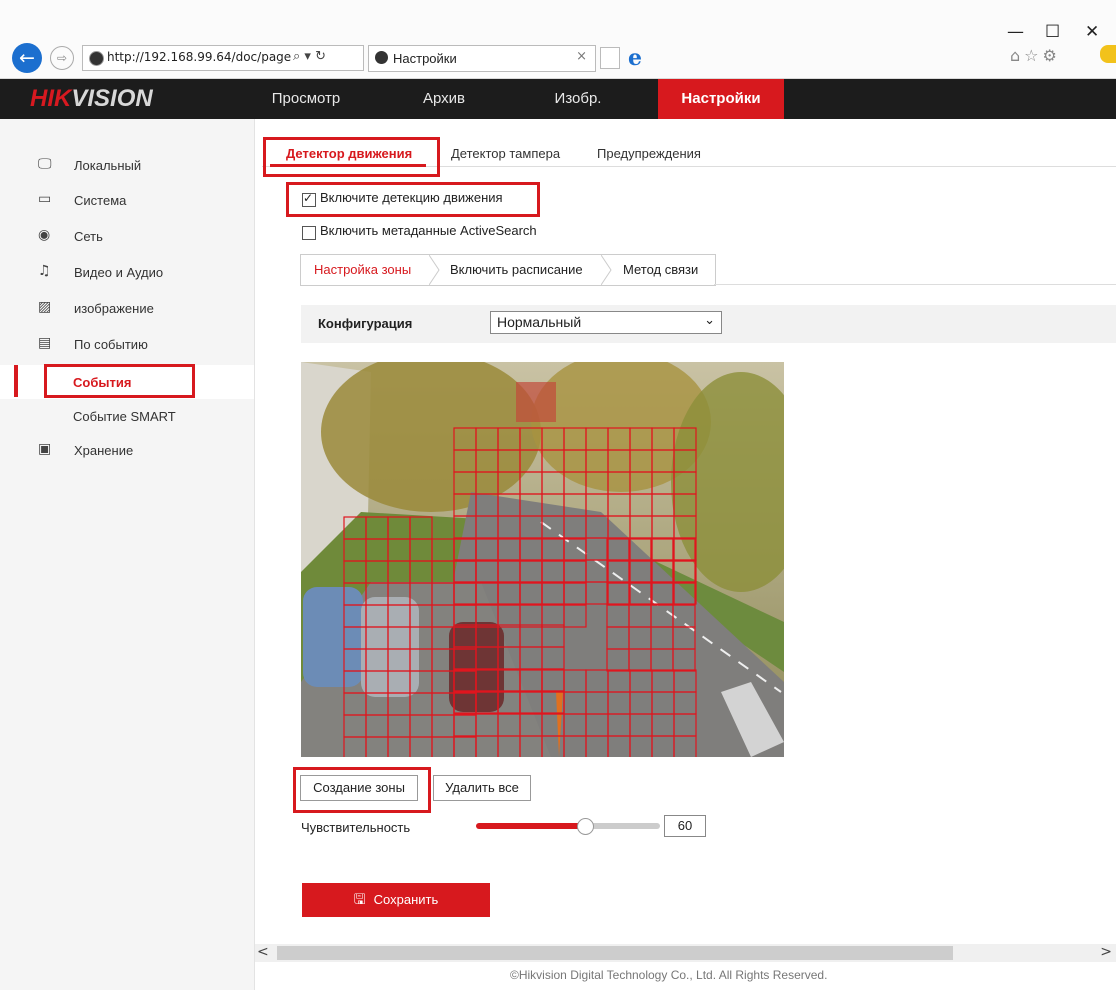 This screenshot has height=990, width=1116. What do you see at coordinates (610, 58) in the screenshot?
I see `new-tab-icon` at bounding box center [610, 58].